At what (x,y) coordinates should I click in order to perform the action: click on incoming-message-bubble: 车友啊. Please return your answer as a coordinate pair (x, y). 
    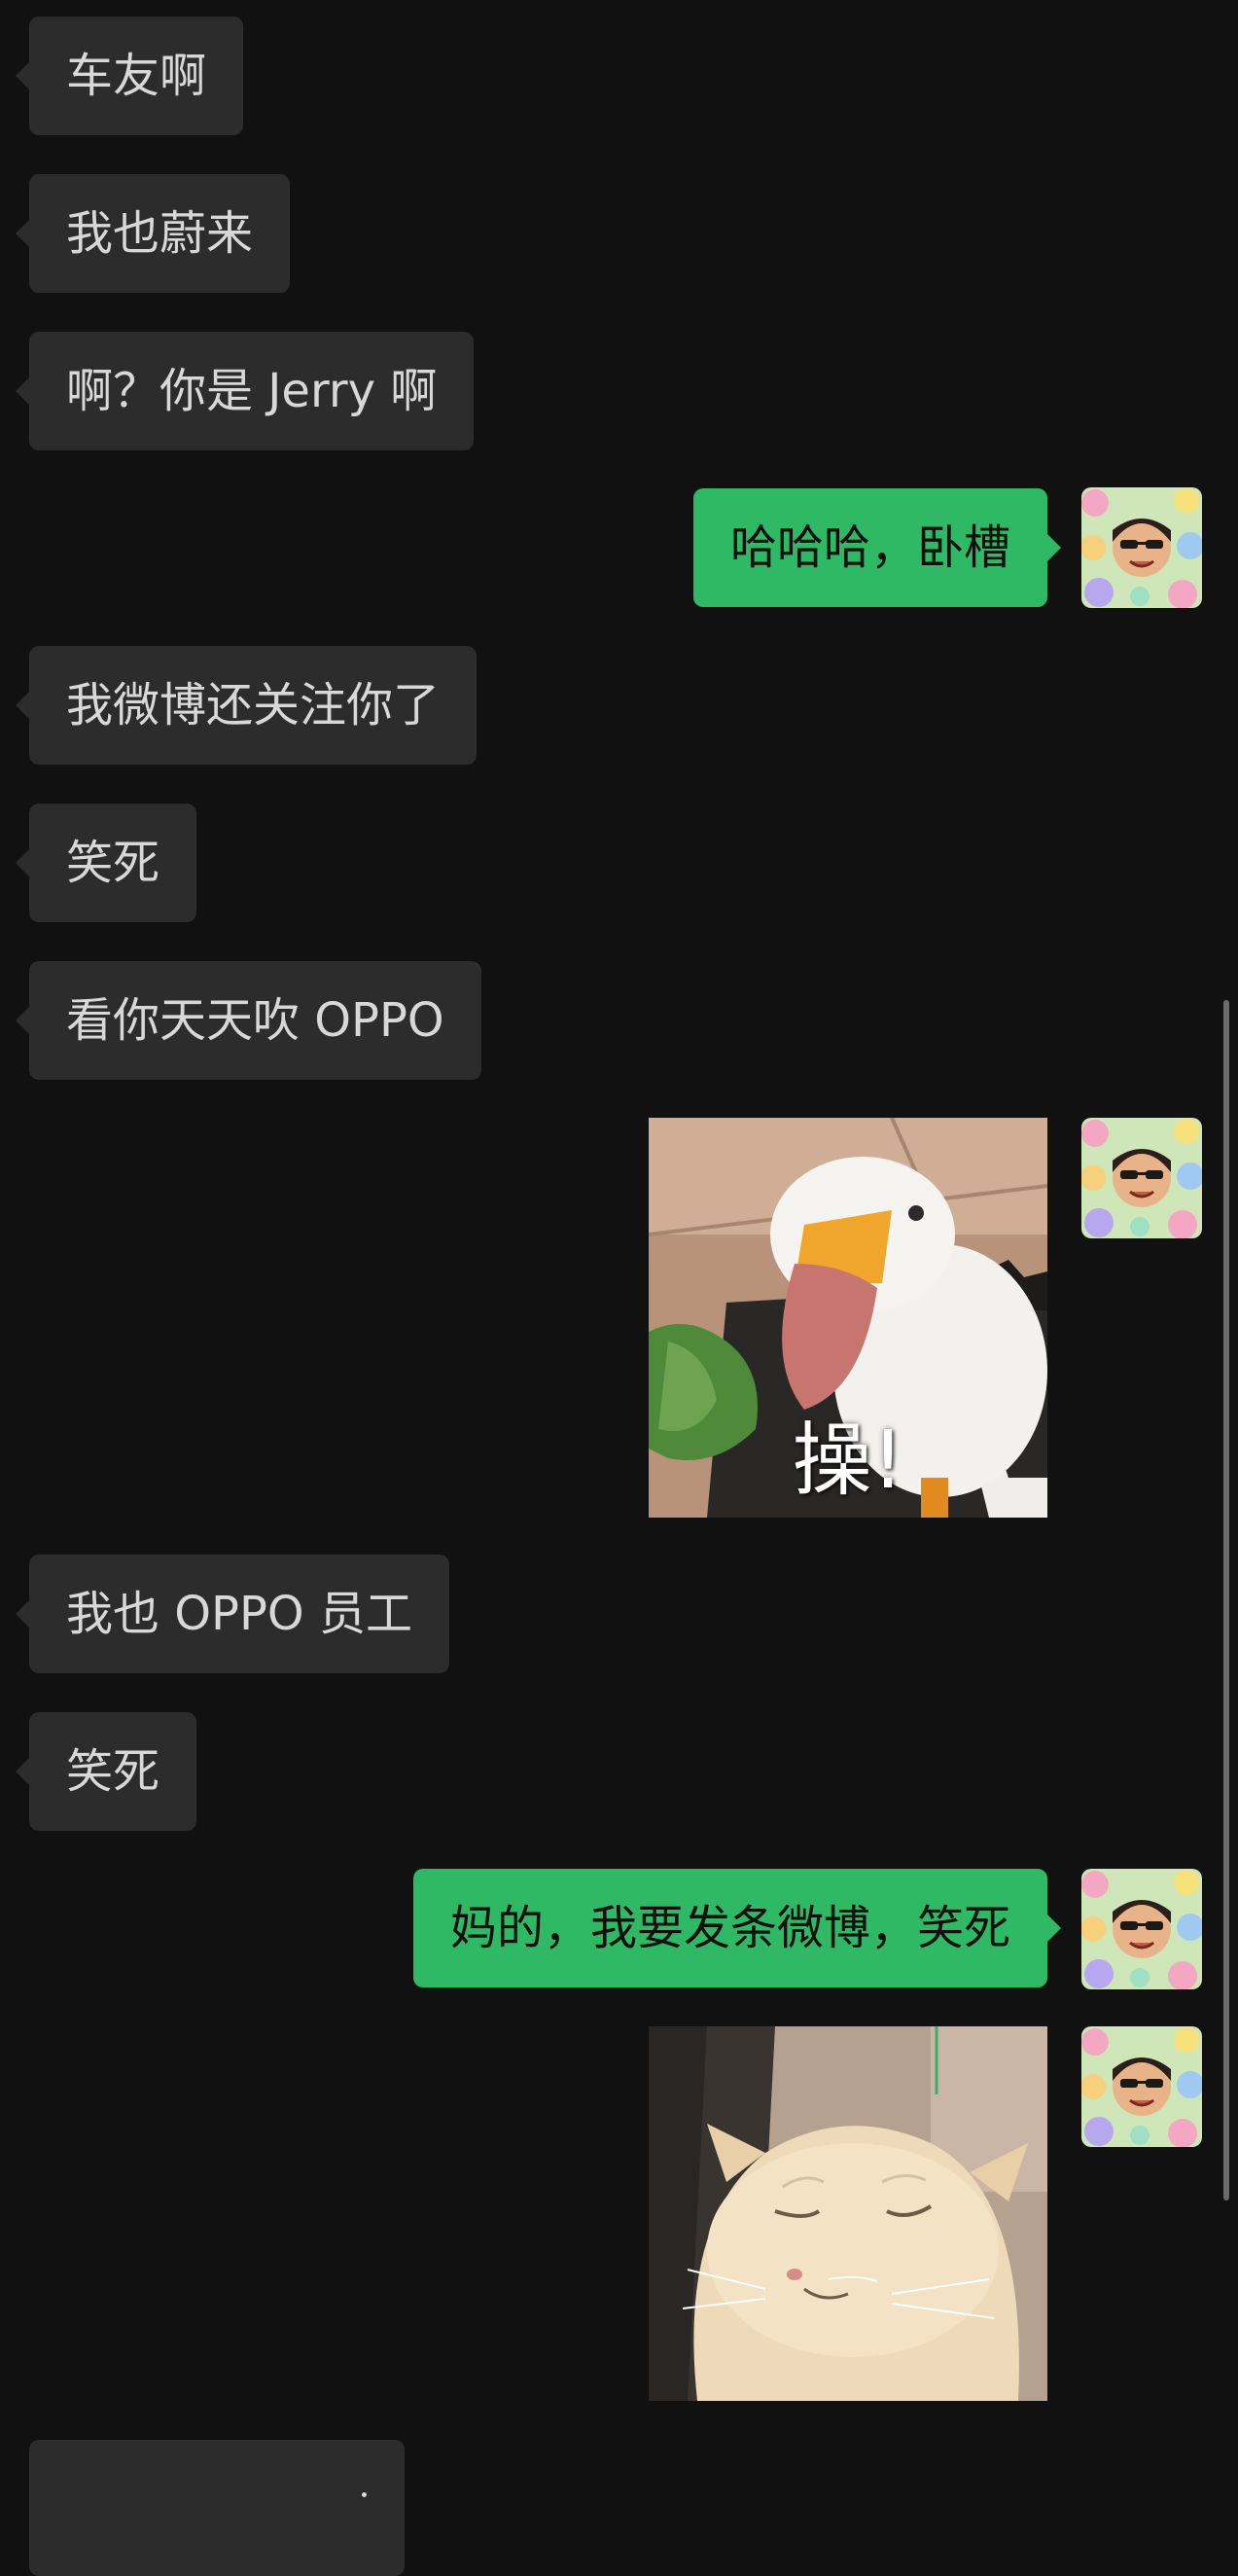
    Looking at the image, I should click on (129, 76).